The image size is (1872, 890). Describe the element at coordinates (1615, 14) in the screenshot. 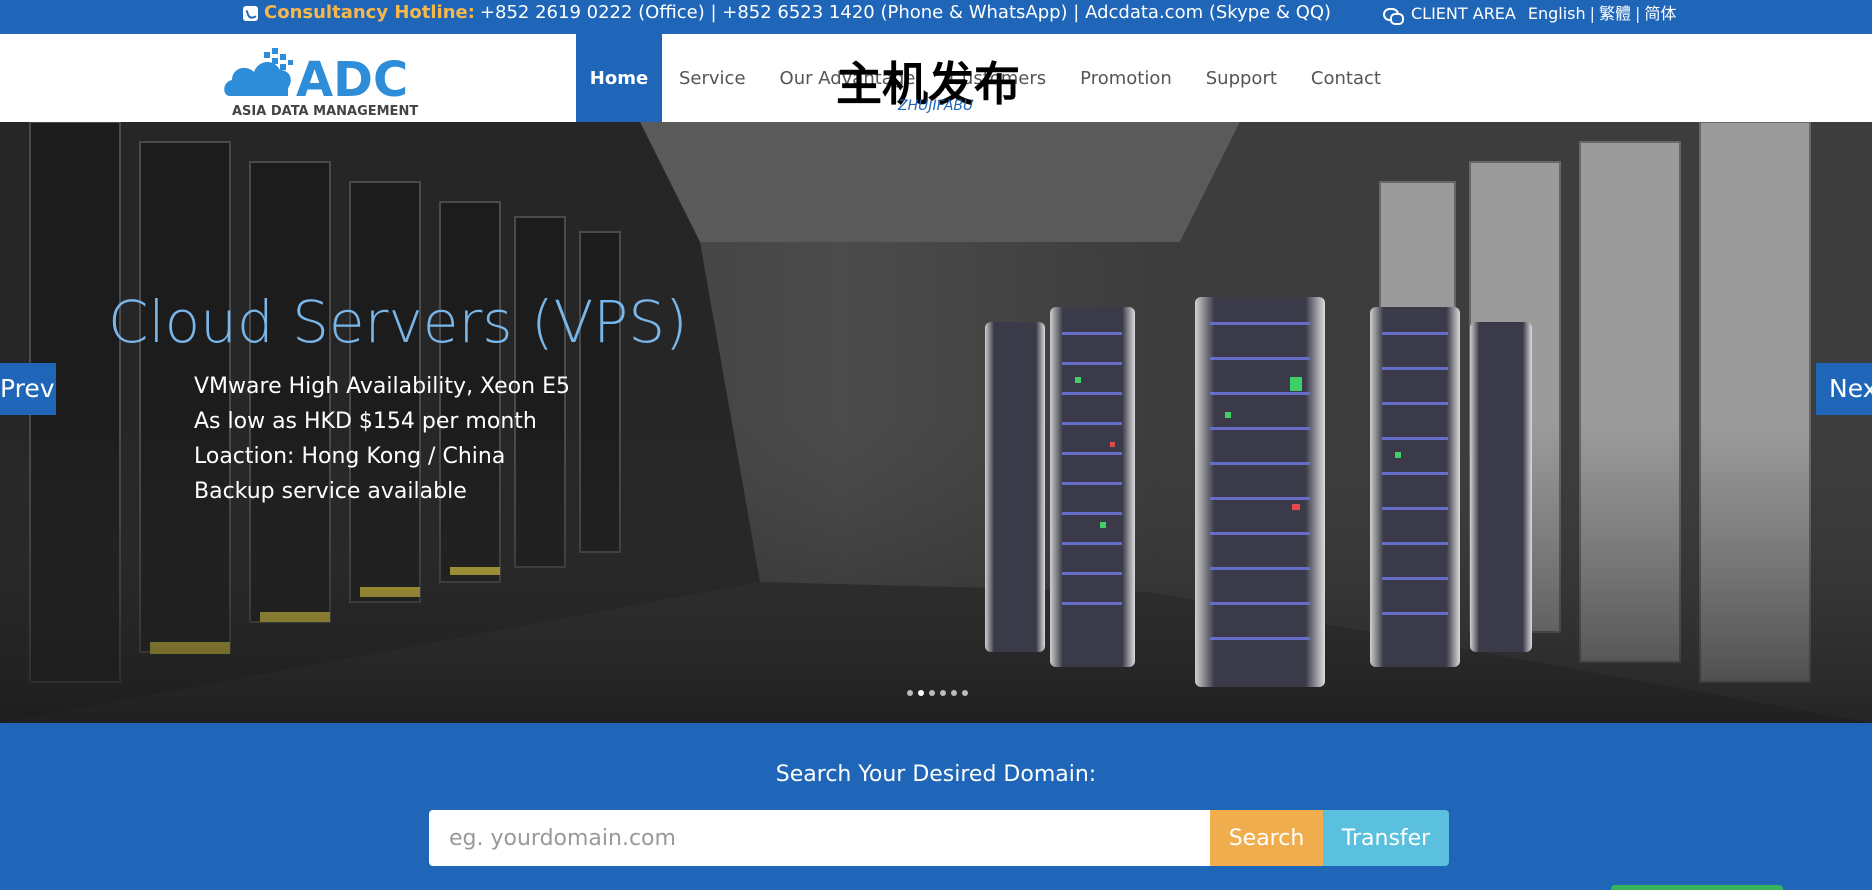

I see `lang-traditional-link: 繁體` at that location.